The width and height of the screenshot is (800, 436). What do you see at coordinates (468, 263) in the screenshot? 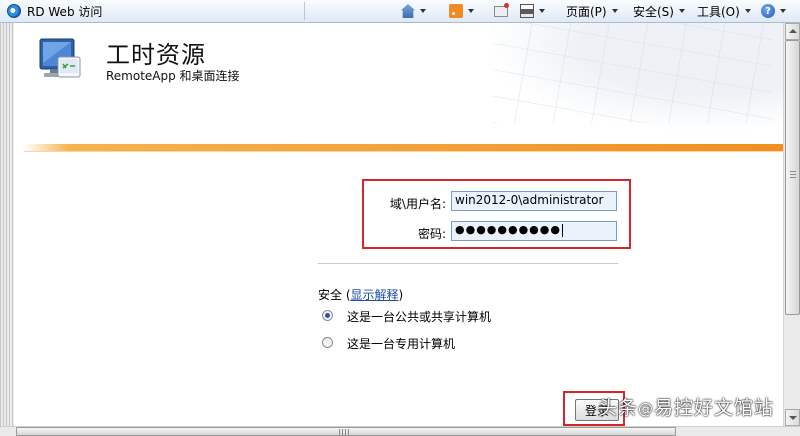
I see `form-divider` at bounding box center [468, 263].